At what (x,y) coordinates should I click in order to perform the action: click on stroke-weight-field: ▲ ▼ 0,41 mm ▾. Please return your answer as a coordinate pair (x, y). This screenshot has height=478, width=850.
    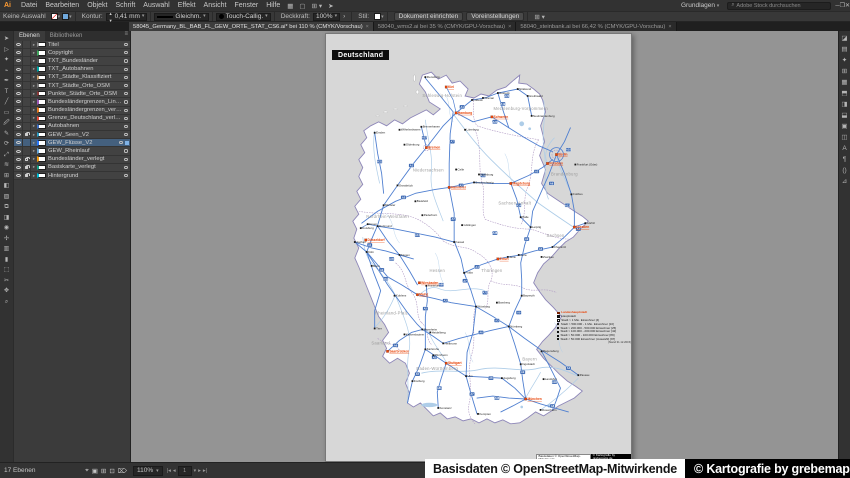
    Looking at the image, I should click on (126, 17).